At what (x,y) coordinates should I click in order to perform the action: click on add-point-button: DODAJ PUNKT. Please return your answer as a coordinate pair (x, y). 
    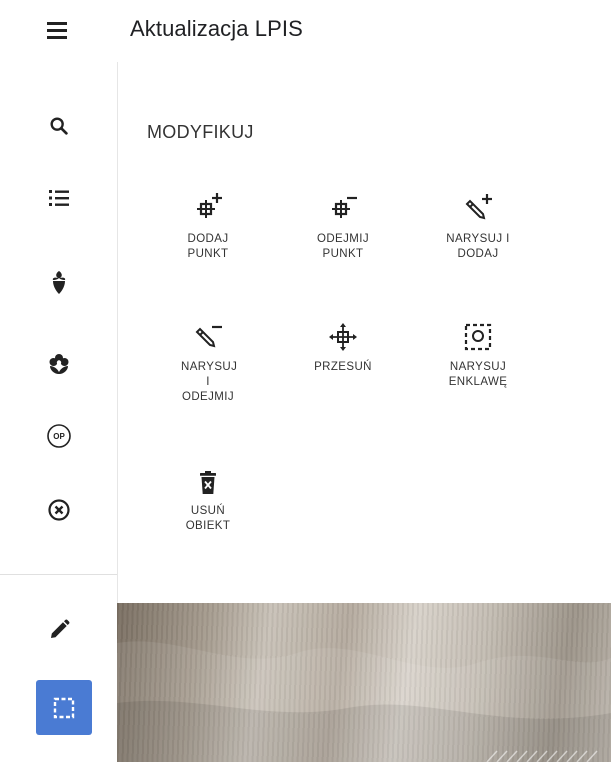
    Looking at the image, I should click on (208, 222).